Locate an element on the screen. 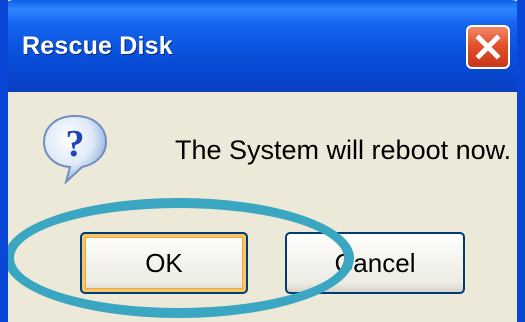 The width and height of the screenshot is (525, 322). close-button is located at coordinates (488, 47).